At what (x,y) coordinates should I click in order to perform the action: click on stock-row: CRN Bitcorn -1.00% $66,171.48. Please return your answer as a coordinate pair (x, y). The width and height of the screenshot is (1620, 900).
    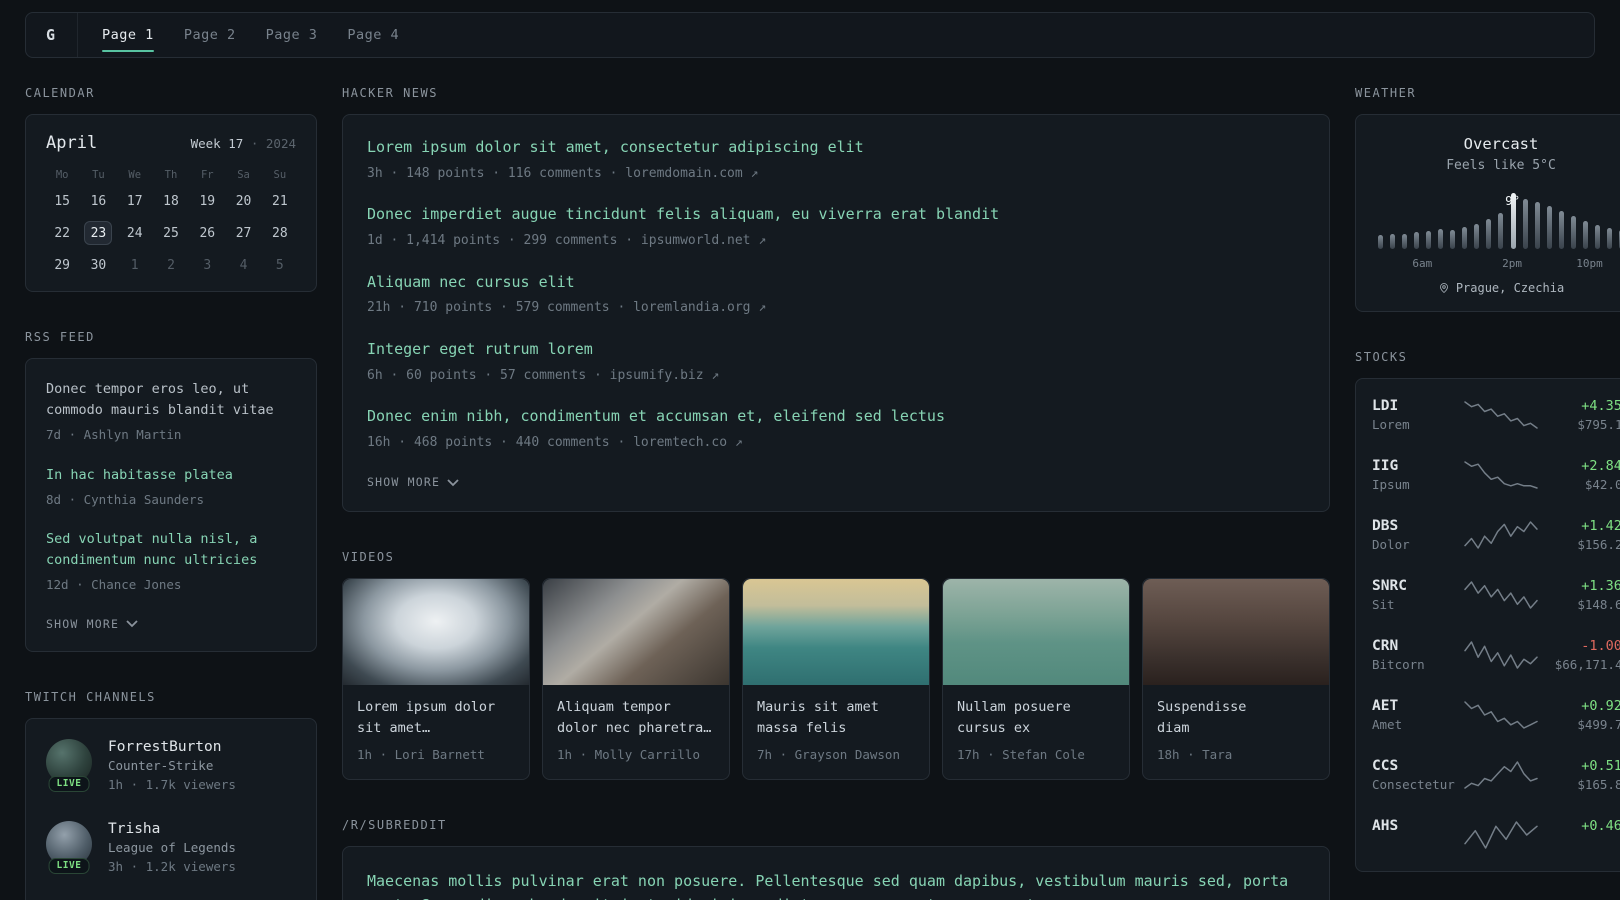
    Looking at the image, I should click on (1496, 655).